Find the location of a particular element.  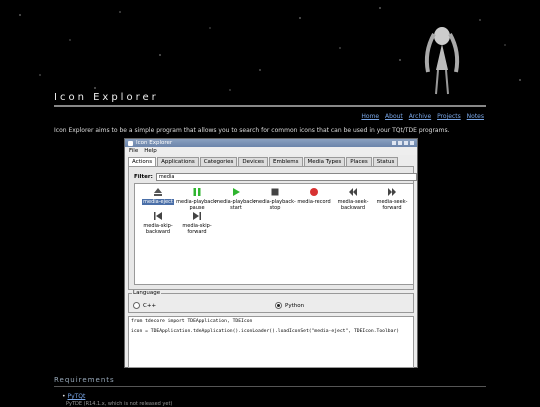

maximize-icon is located at coordinates (406, 143).